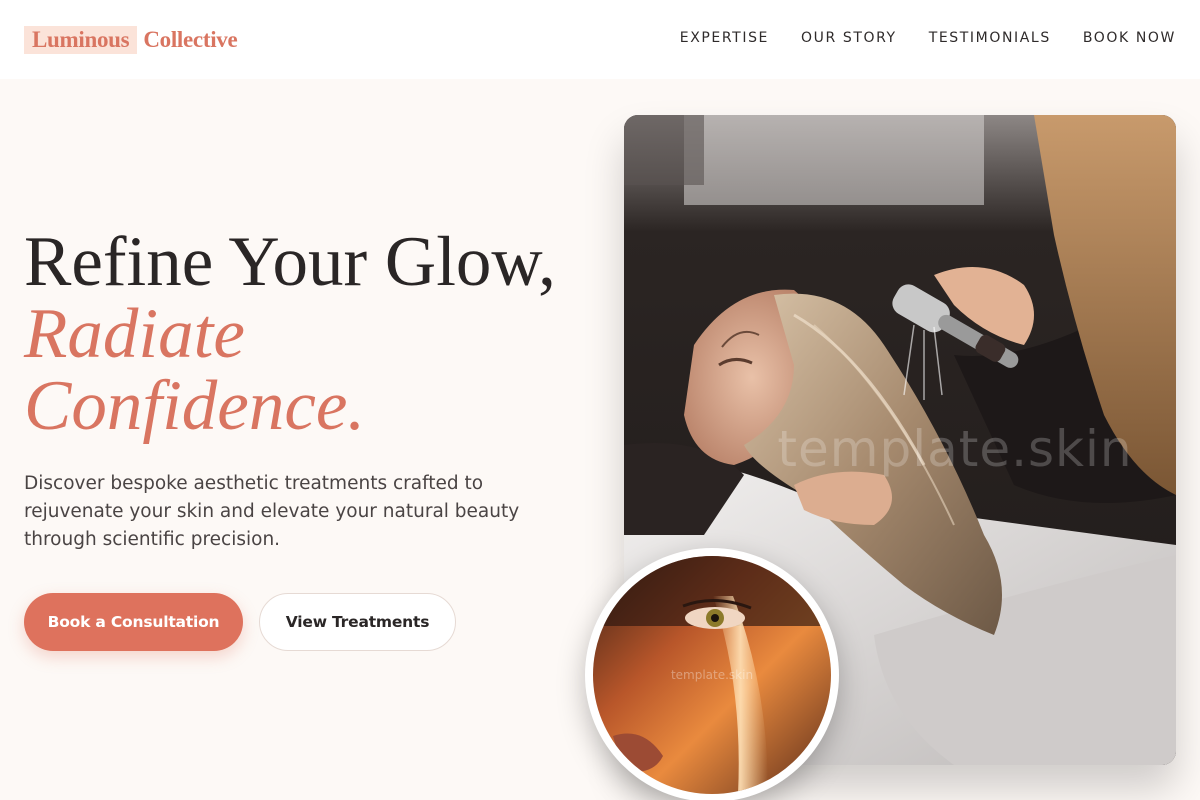 This screenshot has width=1200, height=800. Describe the element at coordinates (1129, 38) in the screenshot. I see `nav-link-book-now: BOOK NOW` at that location.